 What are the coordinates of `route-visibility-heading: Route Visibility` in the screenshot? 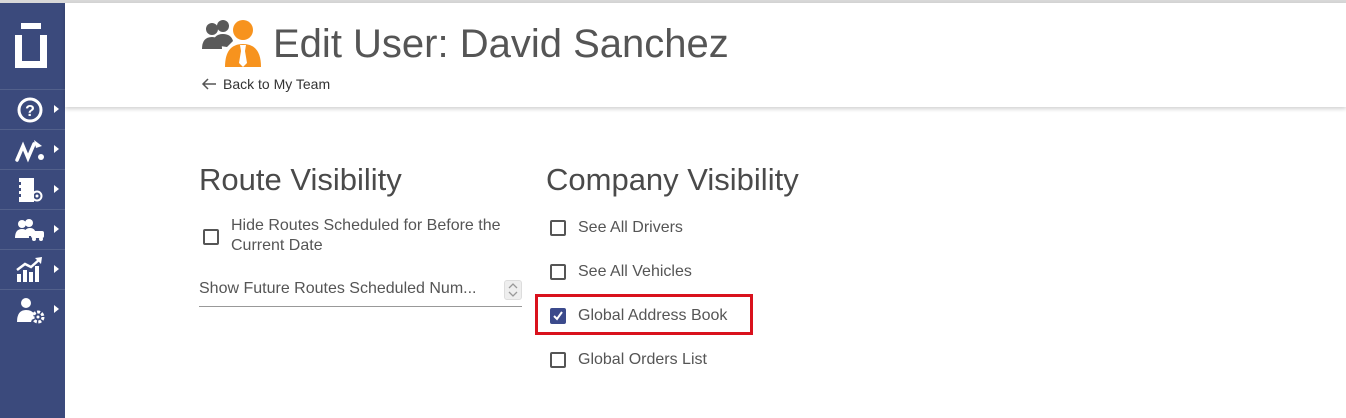 It's located at (300, 179).